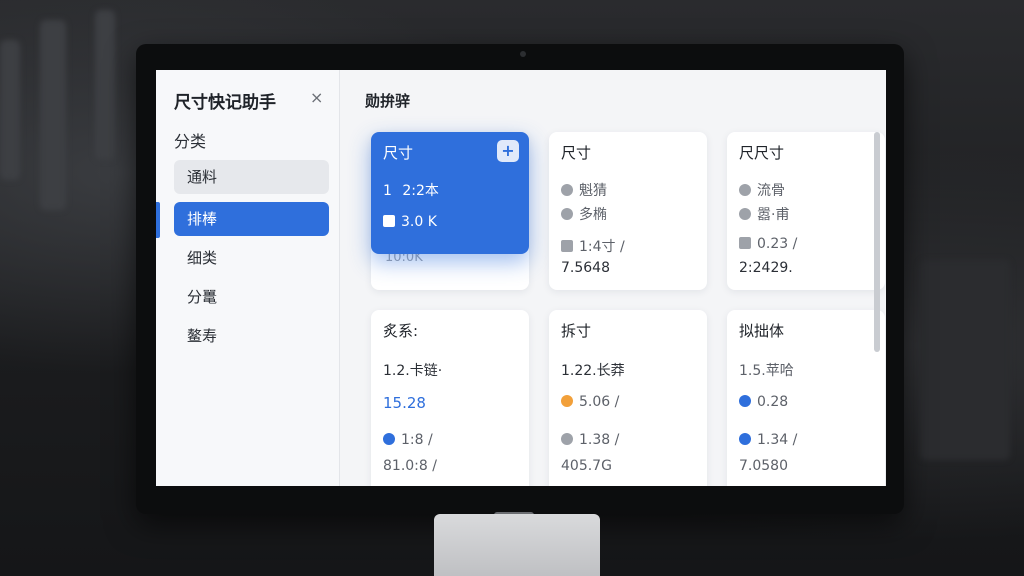 The image size is (1024, 576). I want to click on card-2: 尺寸 魁猜 多椭 1:4寸 / 7.5648, so click(628, 211).